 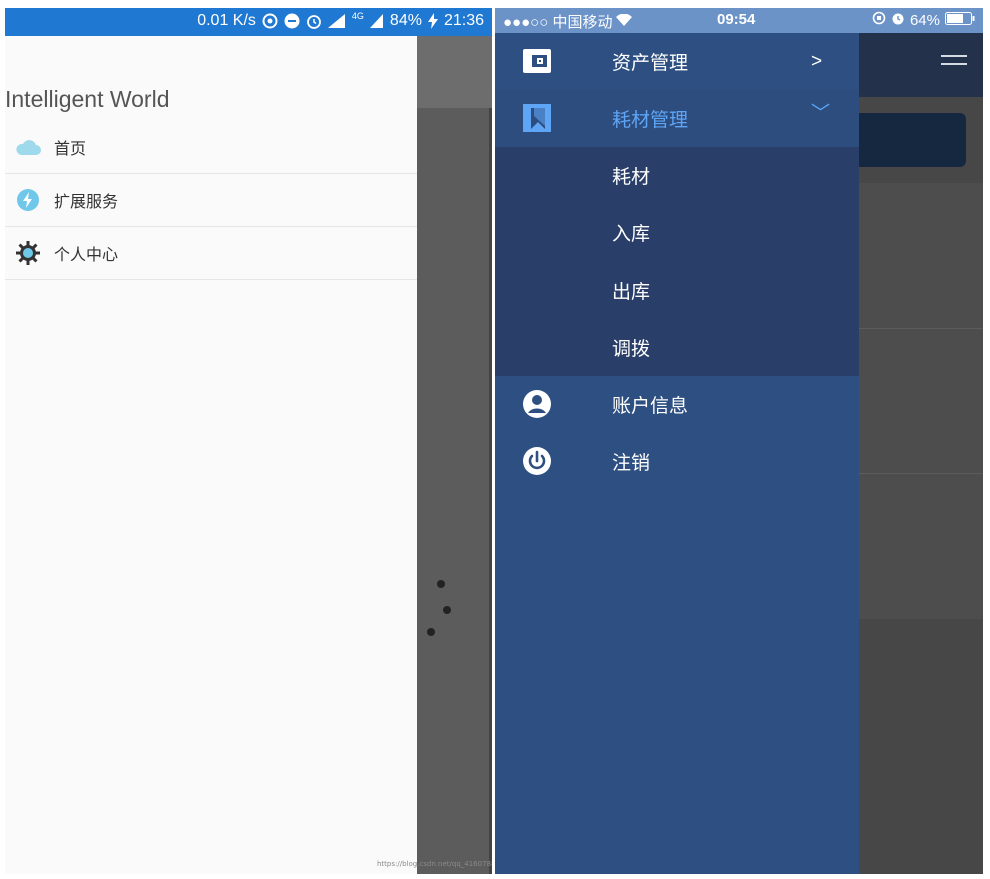 What do you see at coordinates (631, 177) in the screenshot?
I see `submenu-item-label: 耗材` at bounding box center [631, 177].